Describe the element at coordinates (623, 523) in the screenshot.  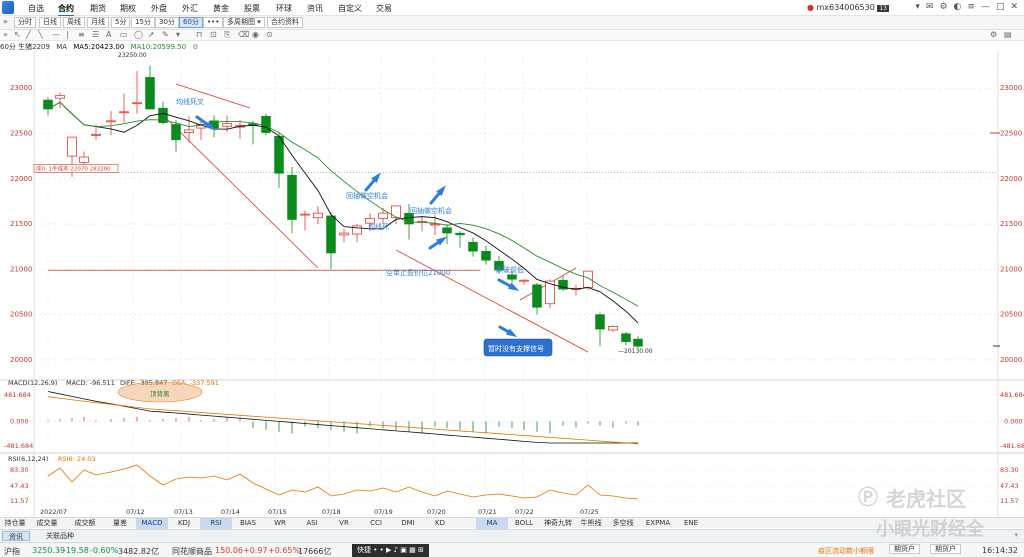
I see `indicator-tab-多空线: 多空线` at that location.